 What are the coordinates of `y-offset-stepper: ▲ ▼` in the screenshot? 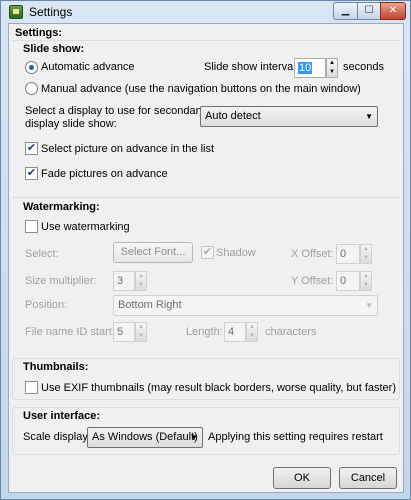 It's located at (366, 281).